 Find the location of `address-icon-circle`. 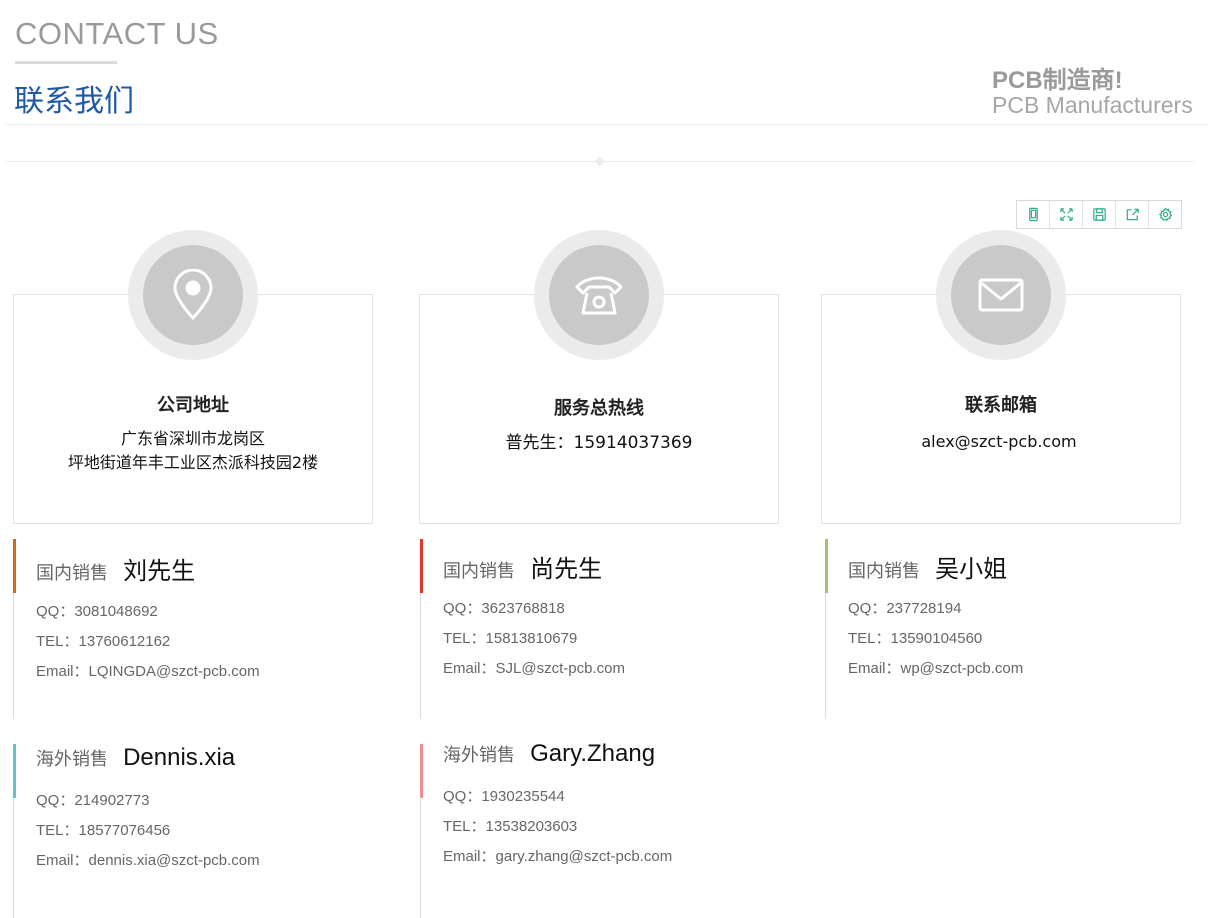

address-icon-circle is located at coordinates (193, 295).